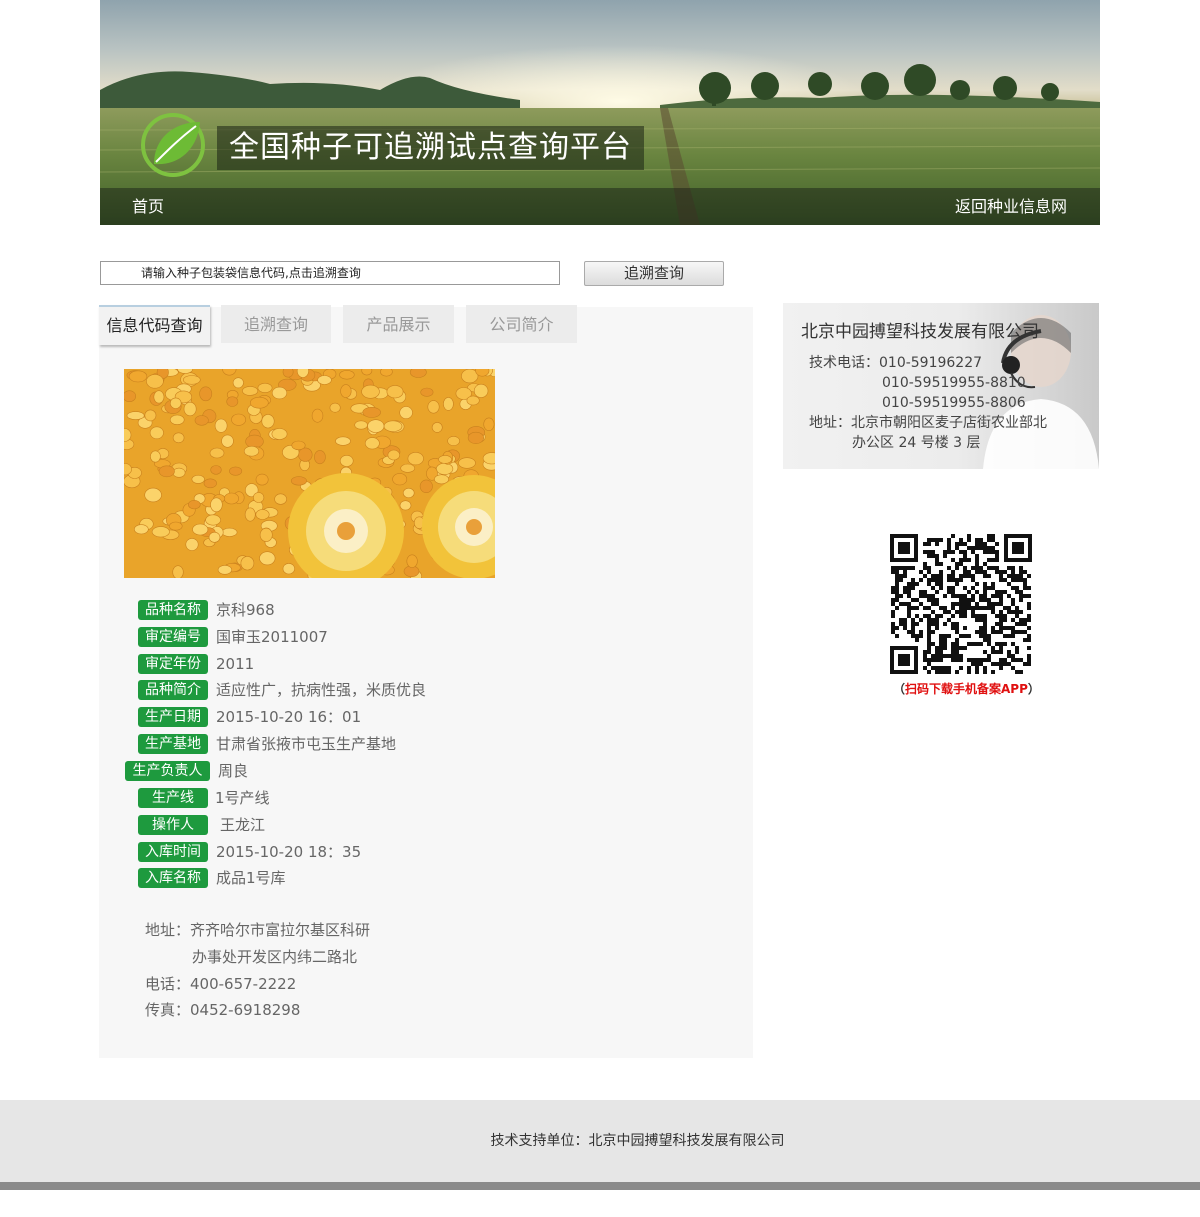  Describe the element at coordinates (276, 324) in the screenshot. I see `tab-trace-query: 追溯查询` at that location.